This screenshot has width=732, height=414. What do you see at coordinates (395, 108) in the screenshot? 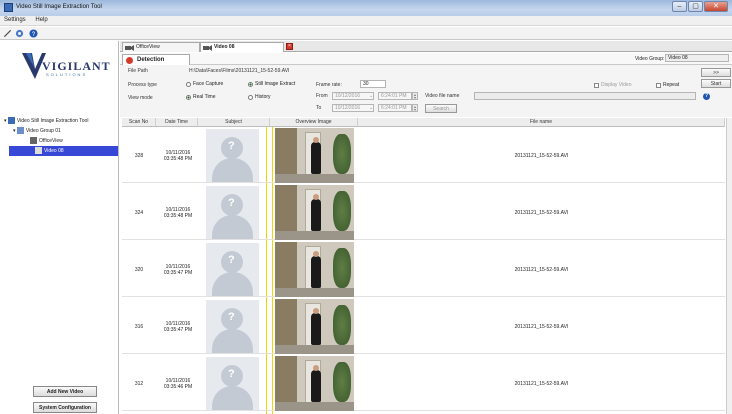
I see `to-time-input: 6:24:01 PM` at bounding box center [395, 108].